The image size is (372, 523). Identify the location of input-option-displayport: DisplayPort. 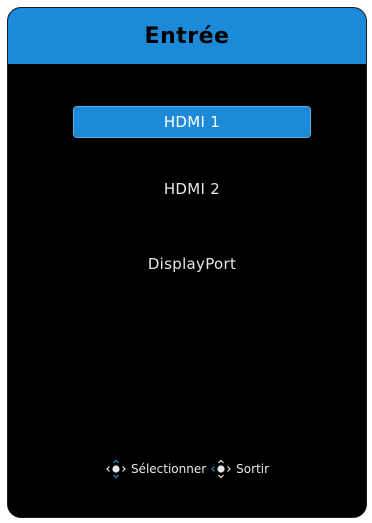
(192, 264).